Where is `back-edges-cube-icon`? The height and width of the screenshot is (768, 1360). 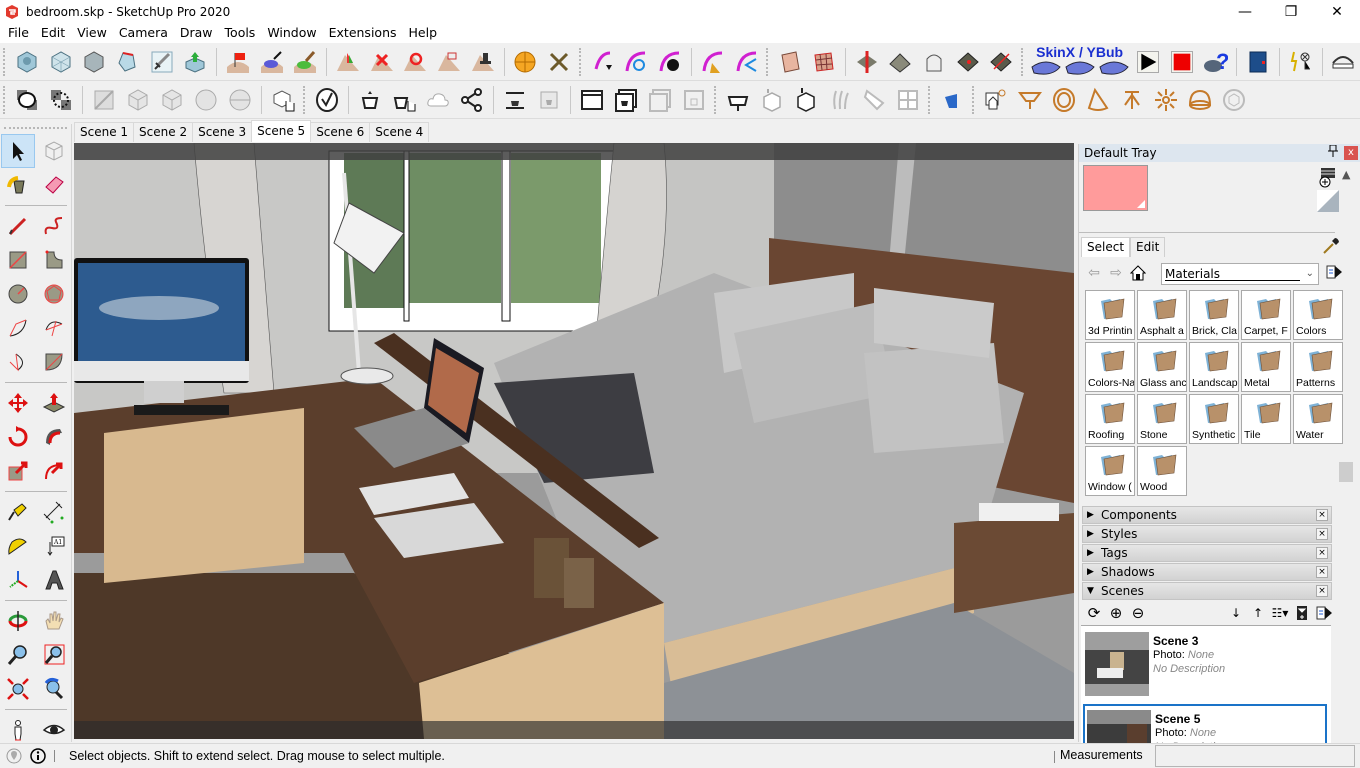 back-edges-cube-icon is located at coordinates (172, 100).